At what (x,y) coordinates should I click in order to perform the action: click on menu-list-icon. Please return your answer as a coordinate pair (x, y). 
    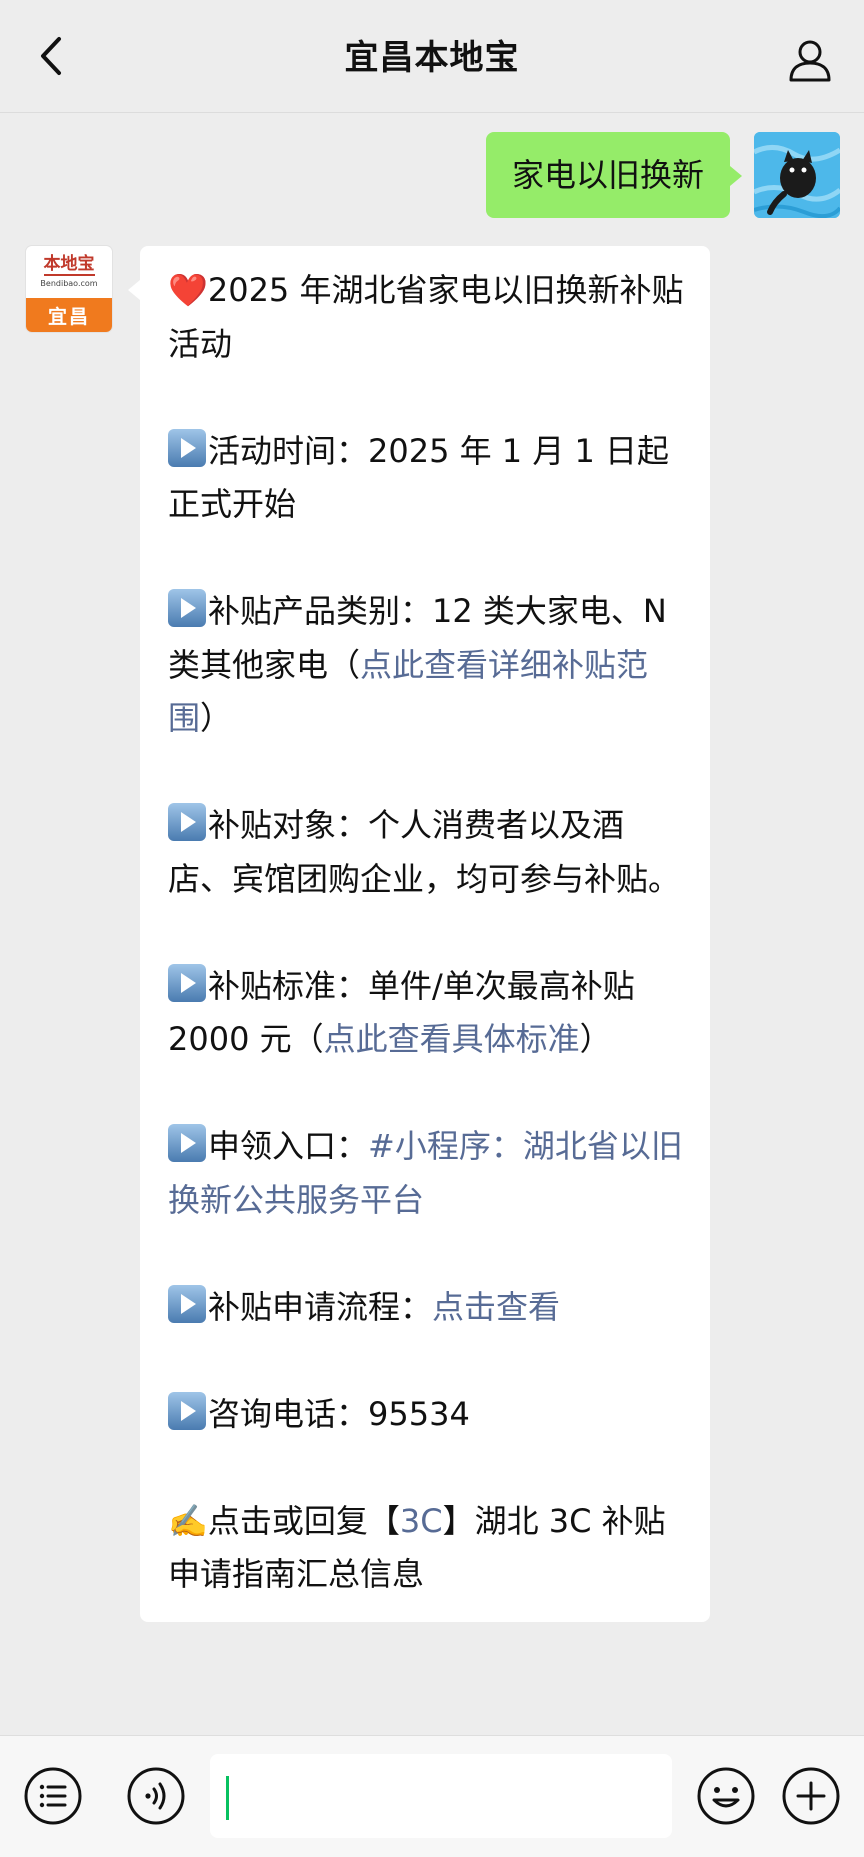
    Looking at the image, I should click on (53, 1796).